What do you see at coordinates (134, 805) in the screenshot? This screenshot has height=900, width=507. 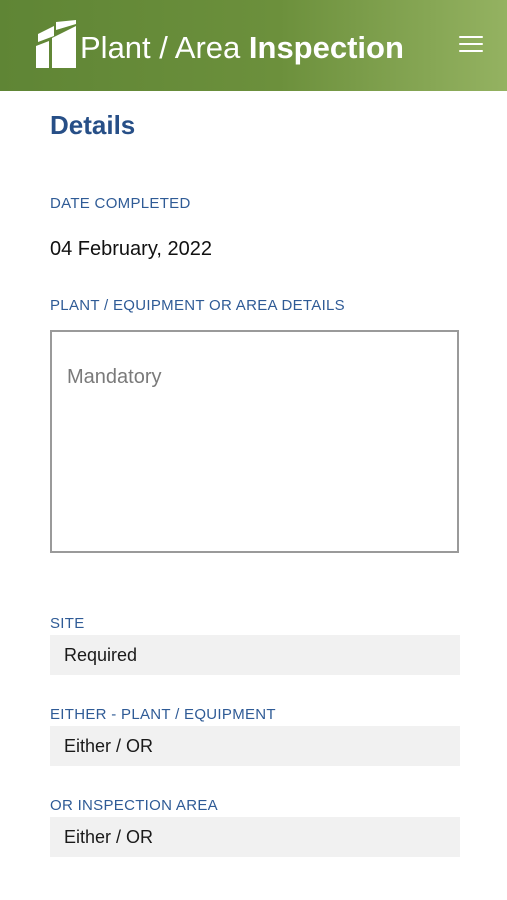 I see `inspection-area-label: OR INSPECTION AREA` at bounding box center [134, 805].